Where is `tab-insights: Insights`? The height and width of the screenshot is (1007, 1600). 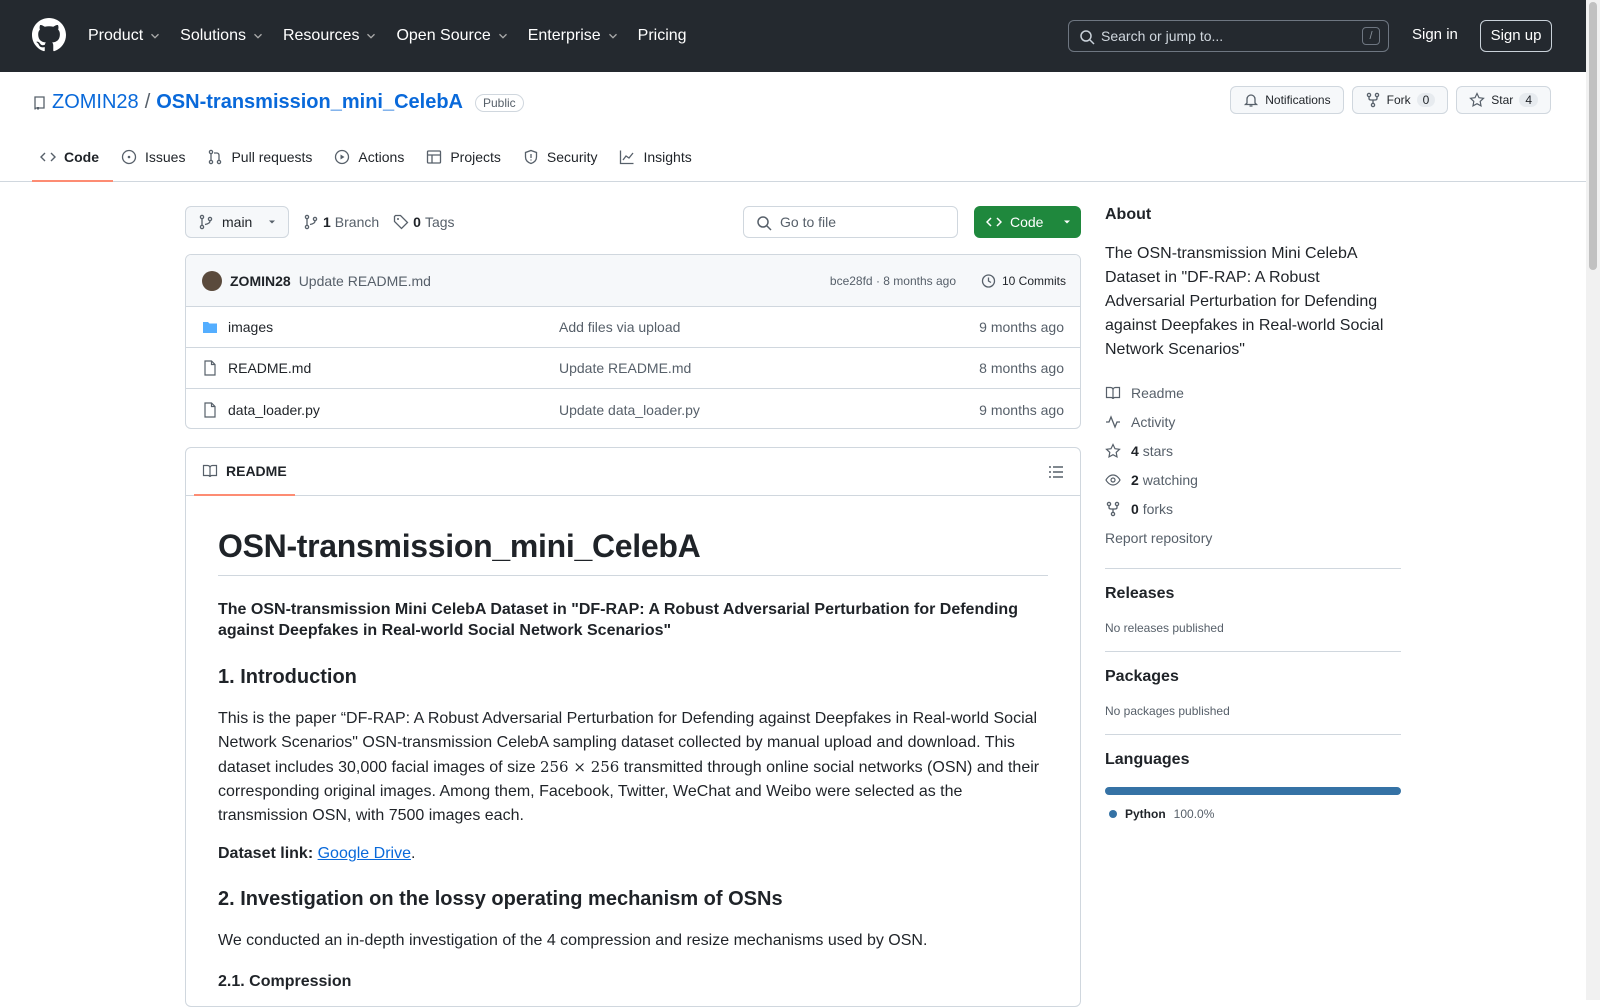 tab-insights: Insights is located at coordinates (658, 157).